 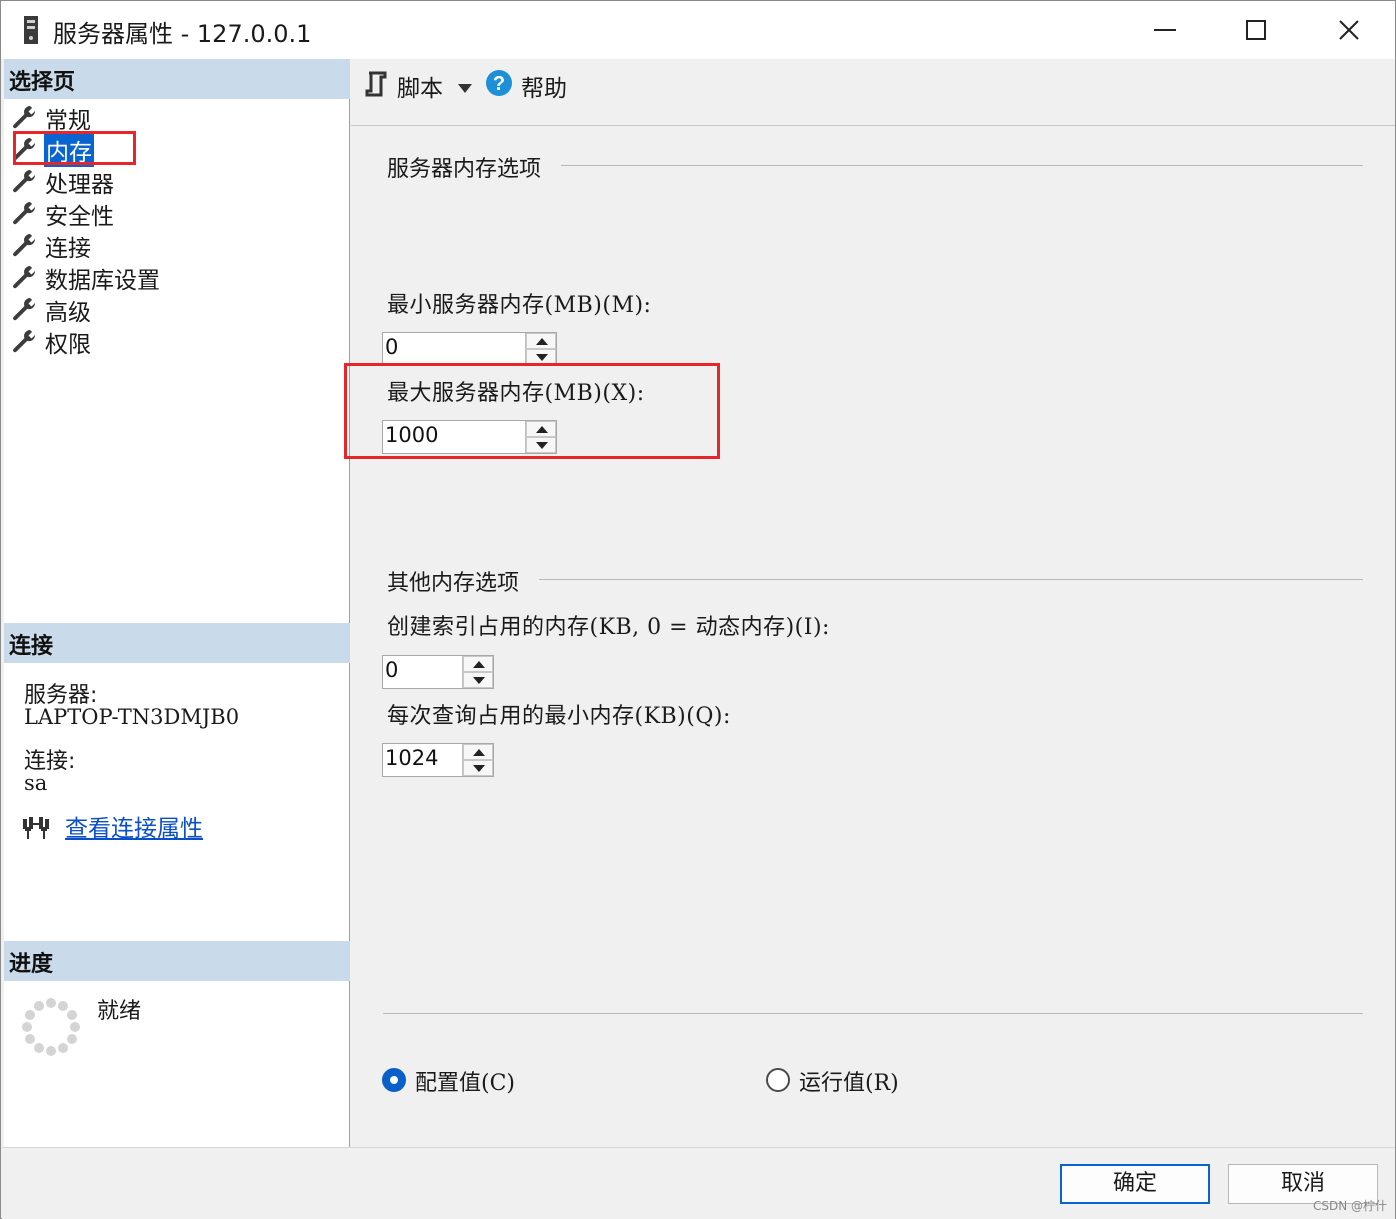 What do you see at coordinates (68, 121) in the screenshot?
I see `page-item-label: 常规` at bounding box center [68, 121].